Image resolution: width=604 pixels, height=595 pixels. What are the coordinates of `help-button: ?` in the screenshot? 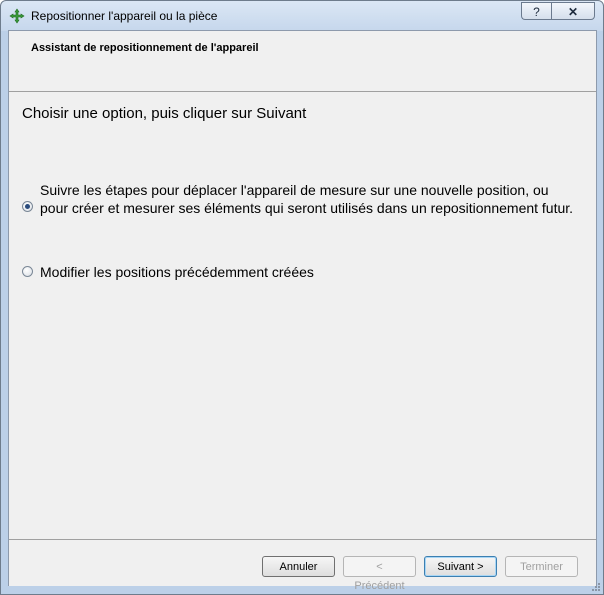 It's located at (536, 11).